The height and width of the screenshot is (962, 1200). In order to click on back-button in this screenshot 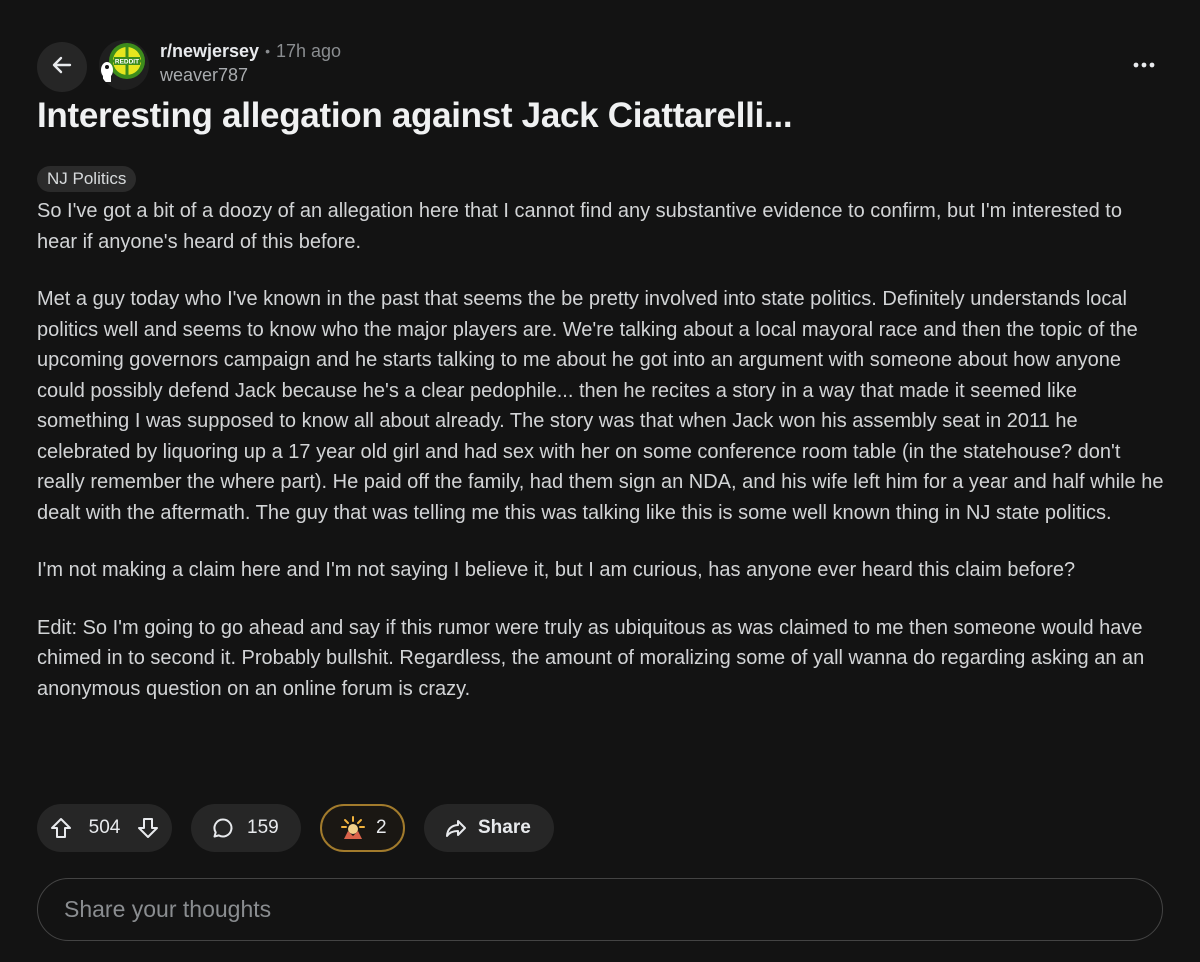, I will do `click(62, 67)`.